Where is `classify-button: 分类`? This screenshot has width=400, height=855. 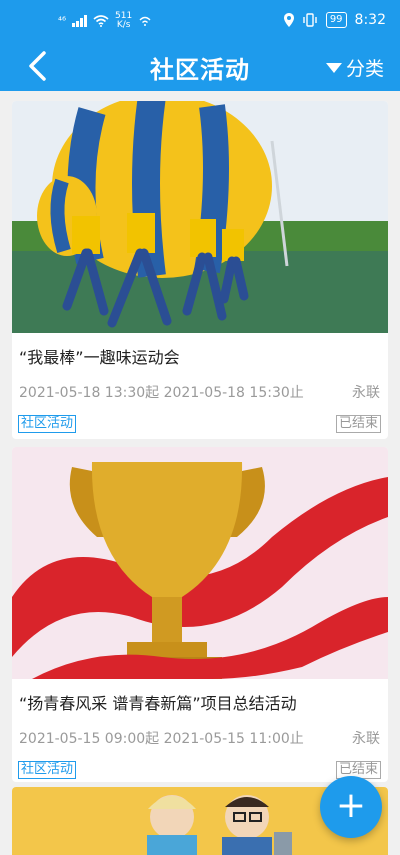
classify-button: 分类 is located at coordinates (354, 67).